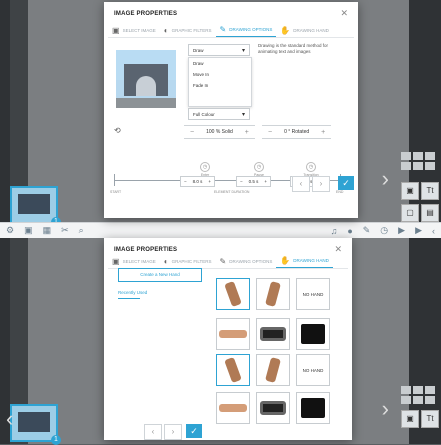  I want to click on pause-increase-button: +, so click(265, 181).